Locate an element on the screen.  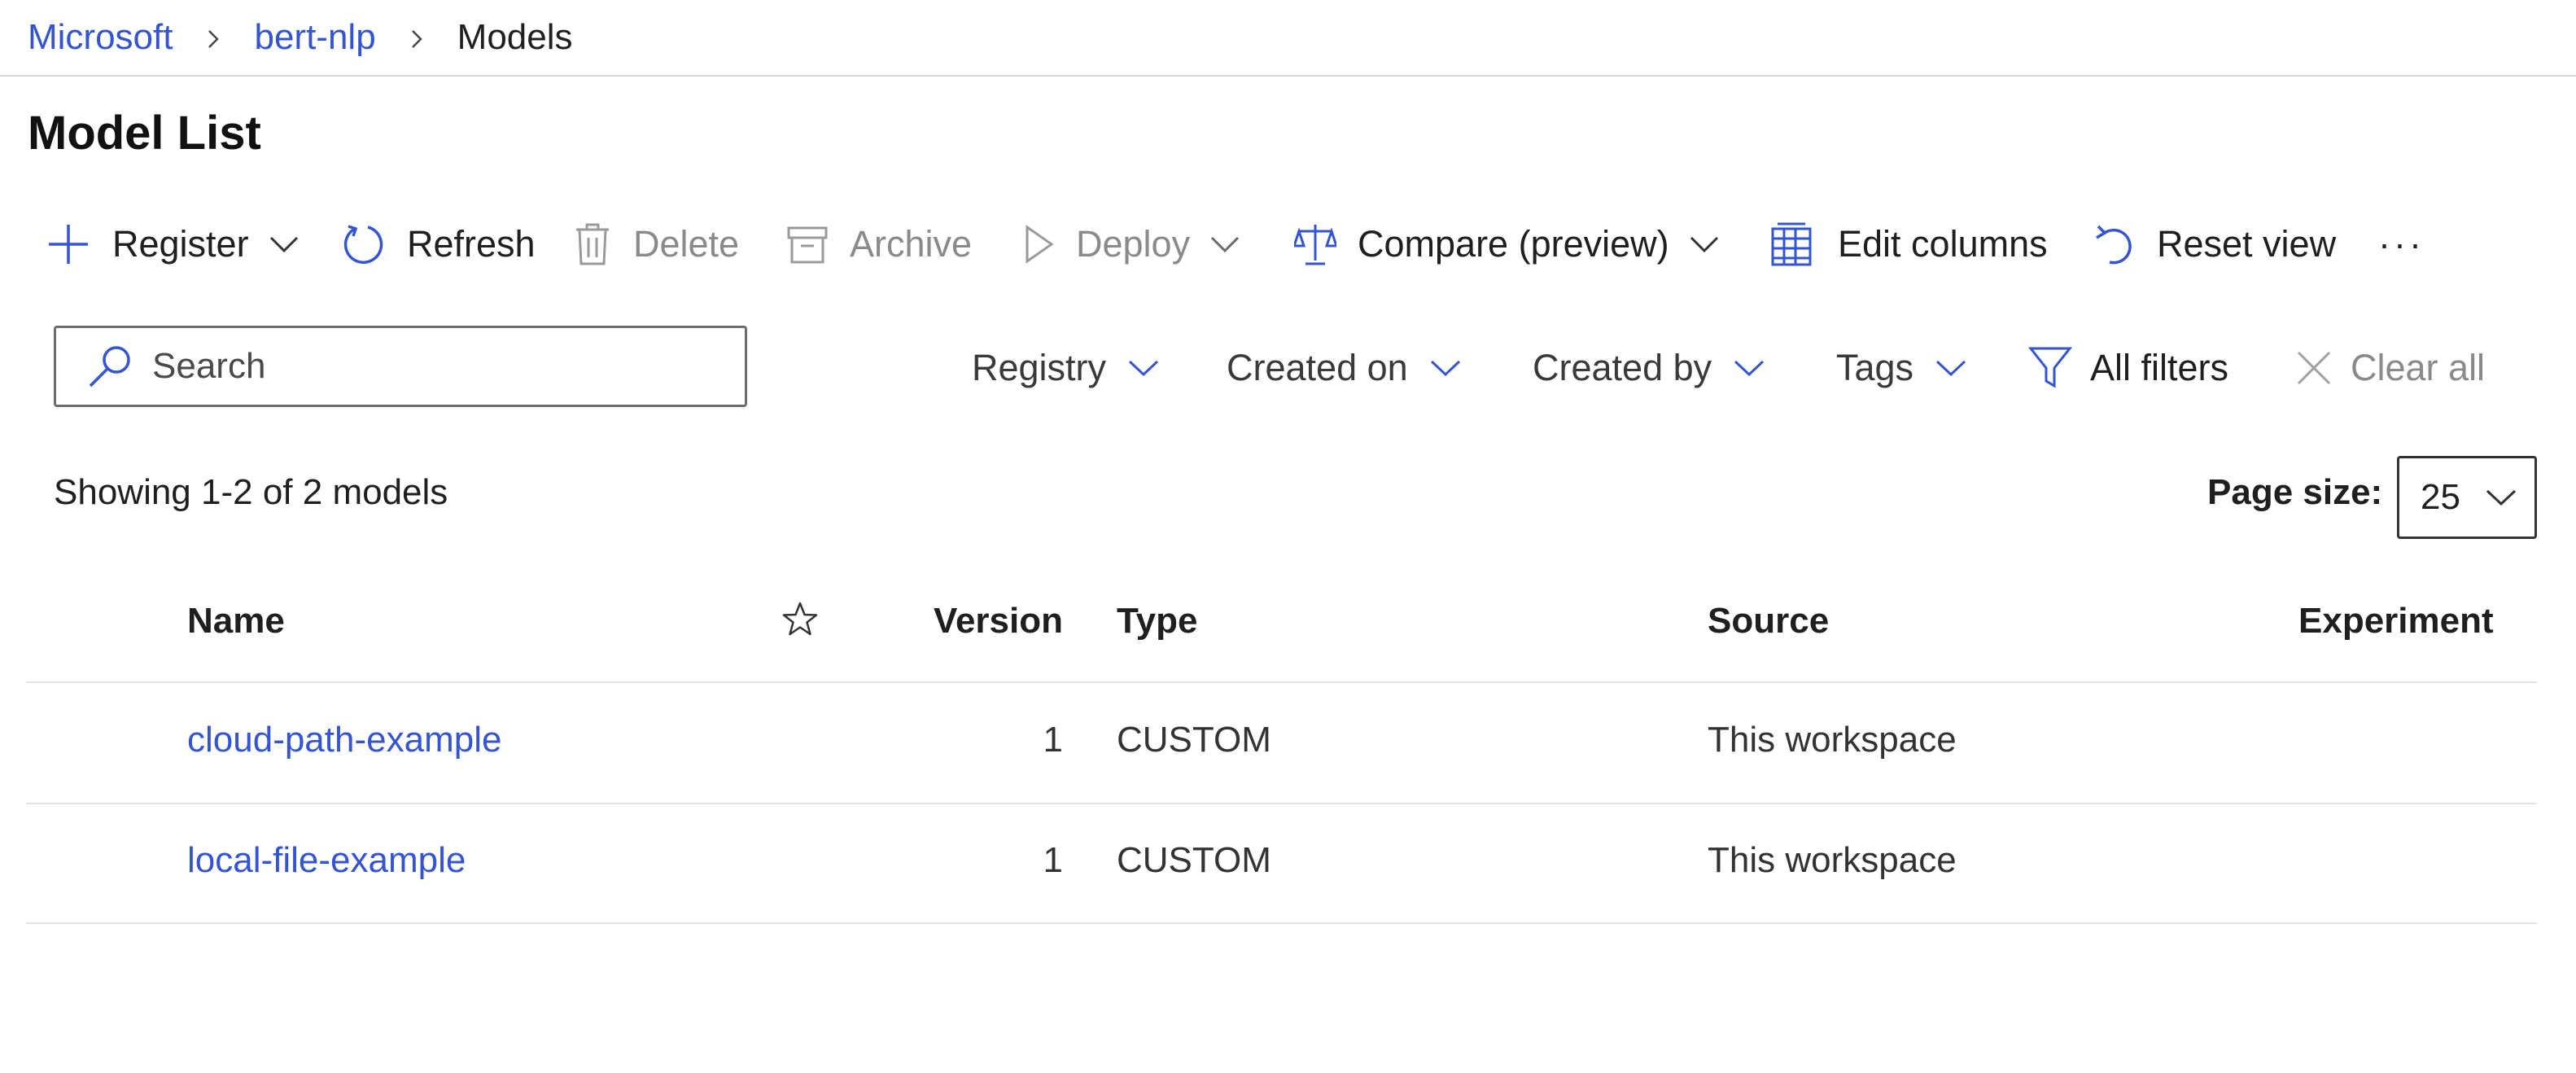
more-button: ··· is located at coordinates (2401, 244).